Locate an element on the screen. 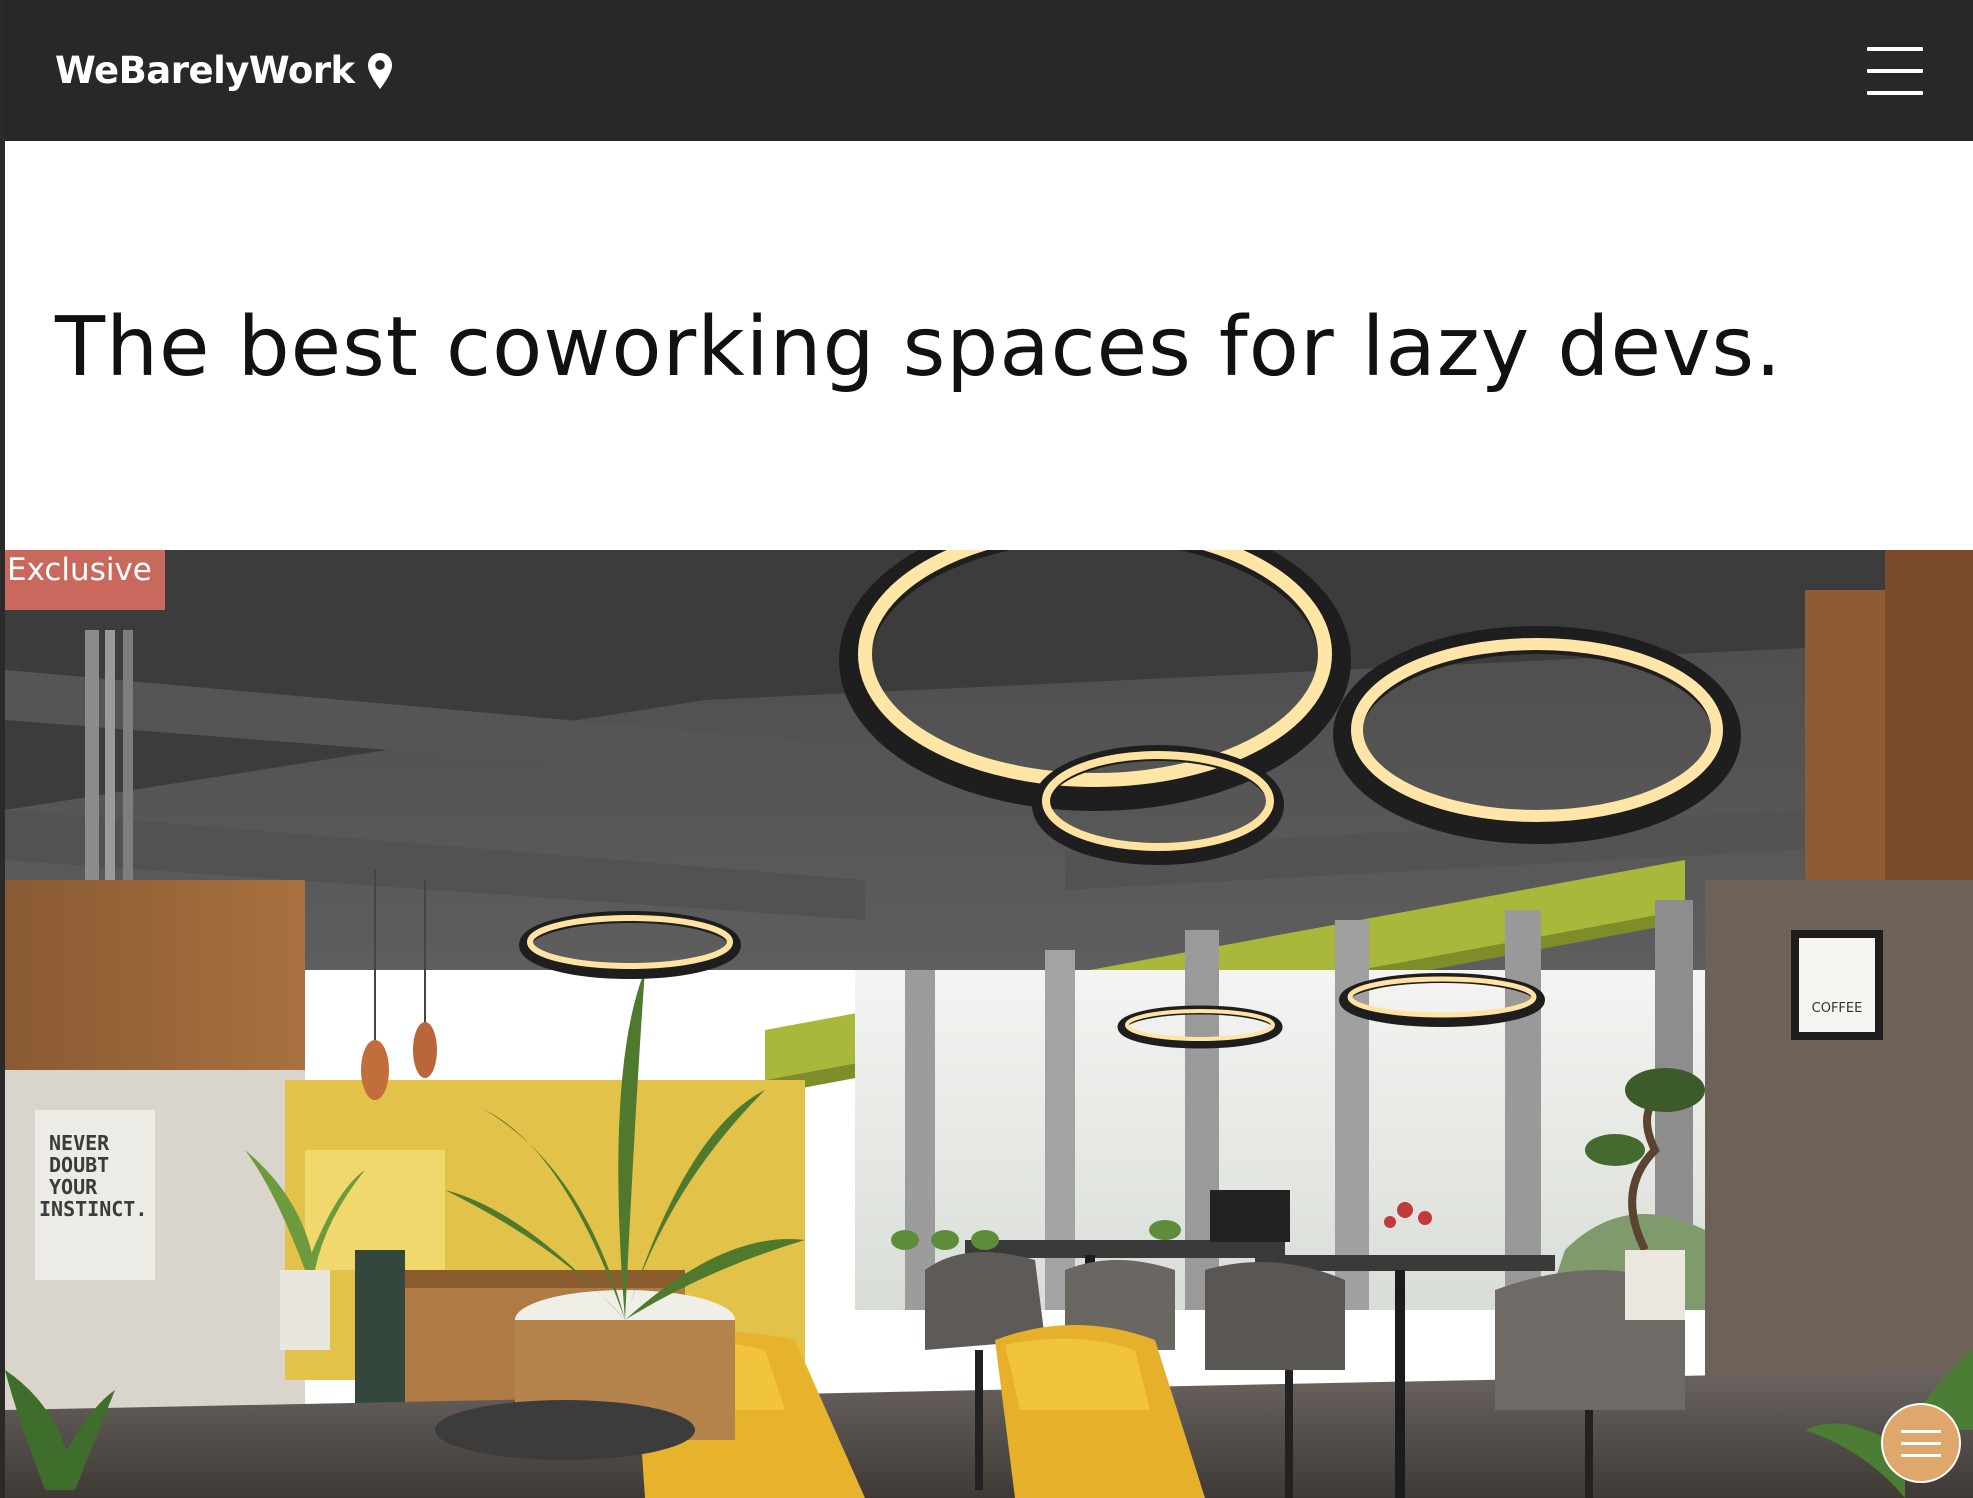  brand-logo: WeBarelyWork is located at coordinates (224, 70).